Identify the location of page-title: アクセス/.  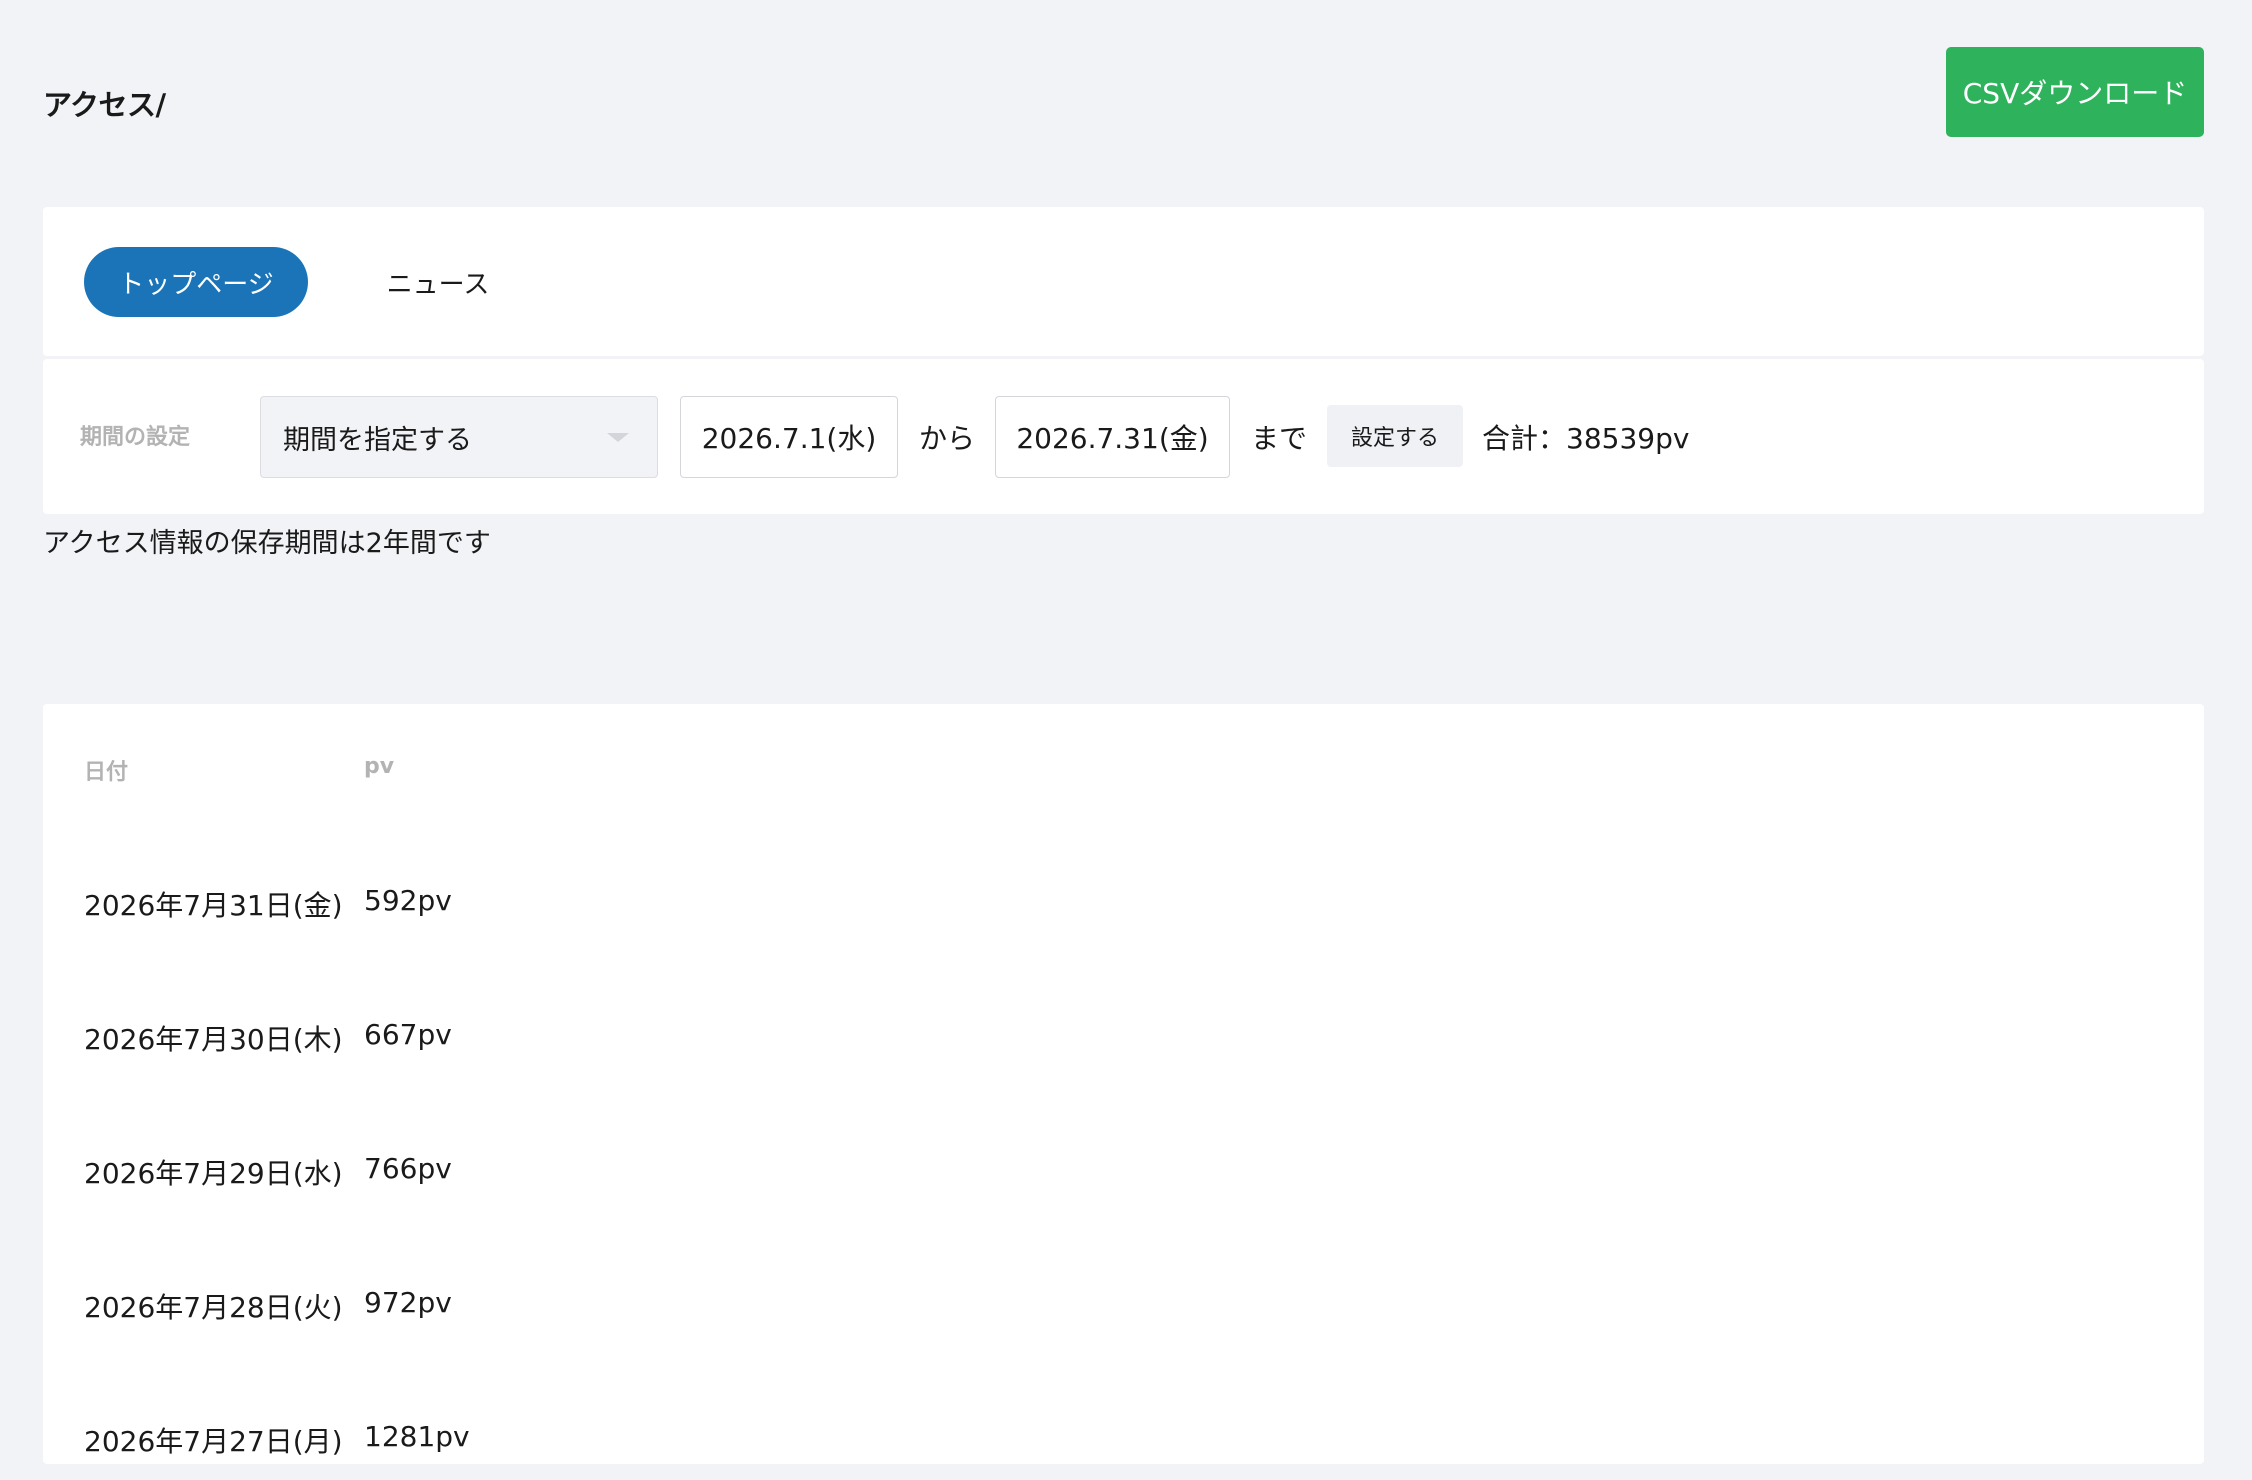
(104, 105).